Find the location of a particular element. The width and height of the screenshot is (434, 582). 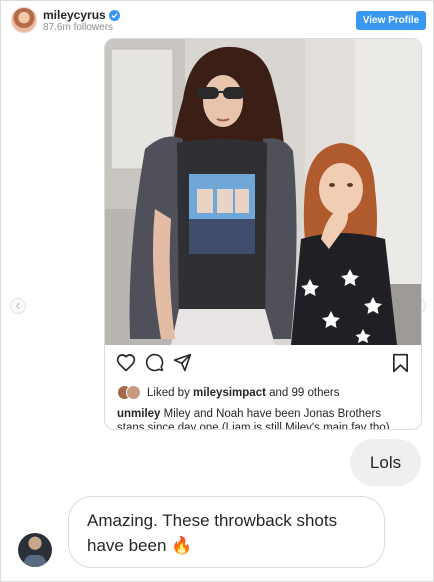

sent-message-bubble: Lols is located at coordinates (385, 462).